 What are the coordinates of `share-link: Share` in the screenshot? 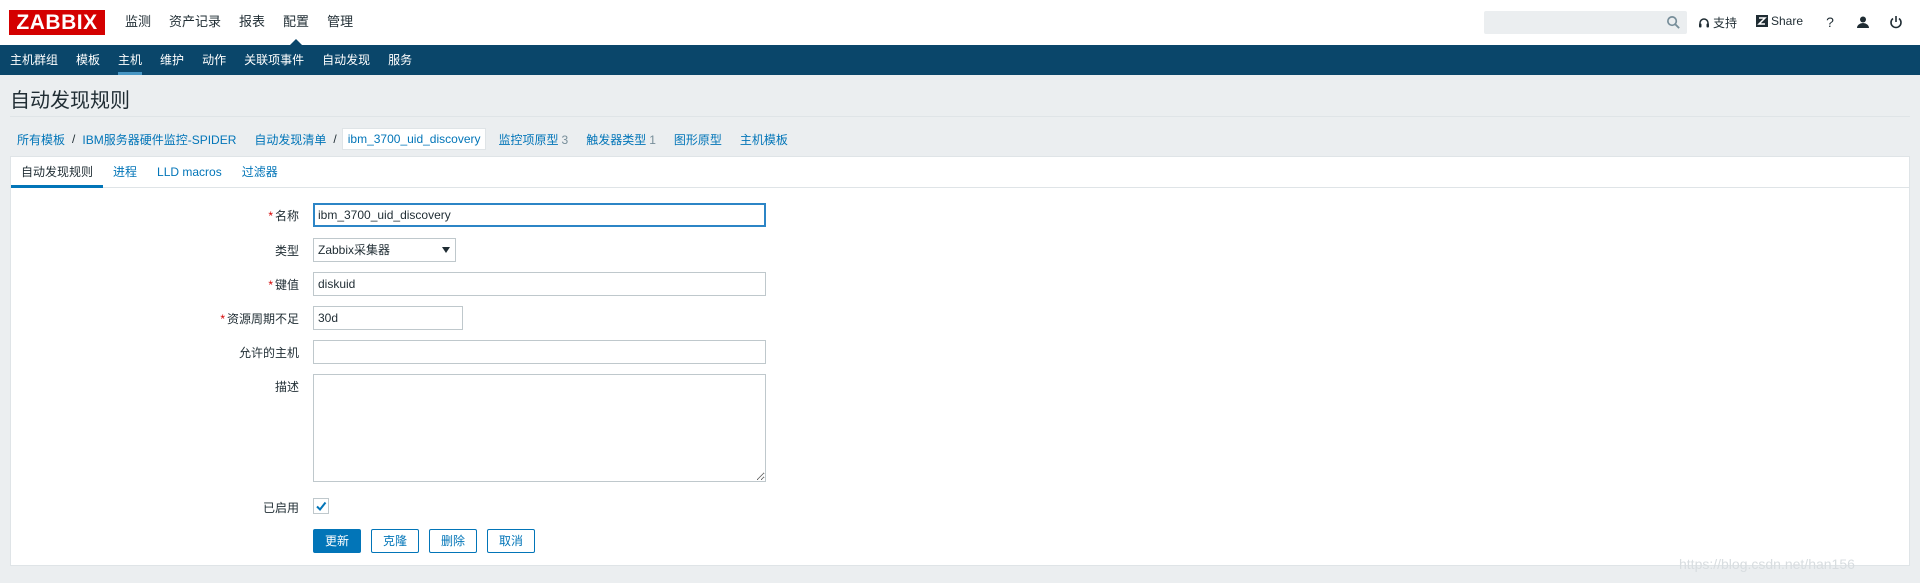 It's located at (1779, 21).